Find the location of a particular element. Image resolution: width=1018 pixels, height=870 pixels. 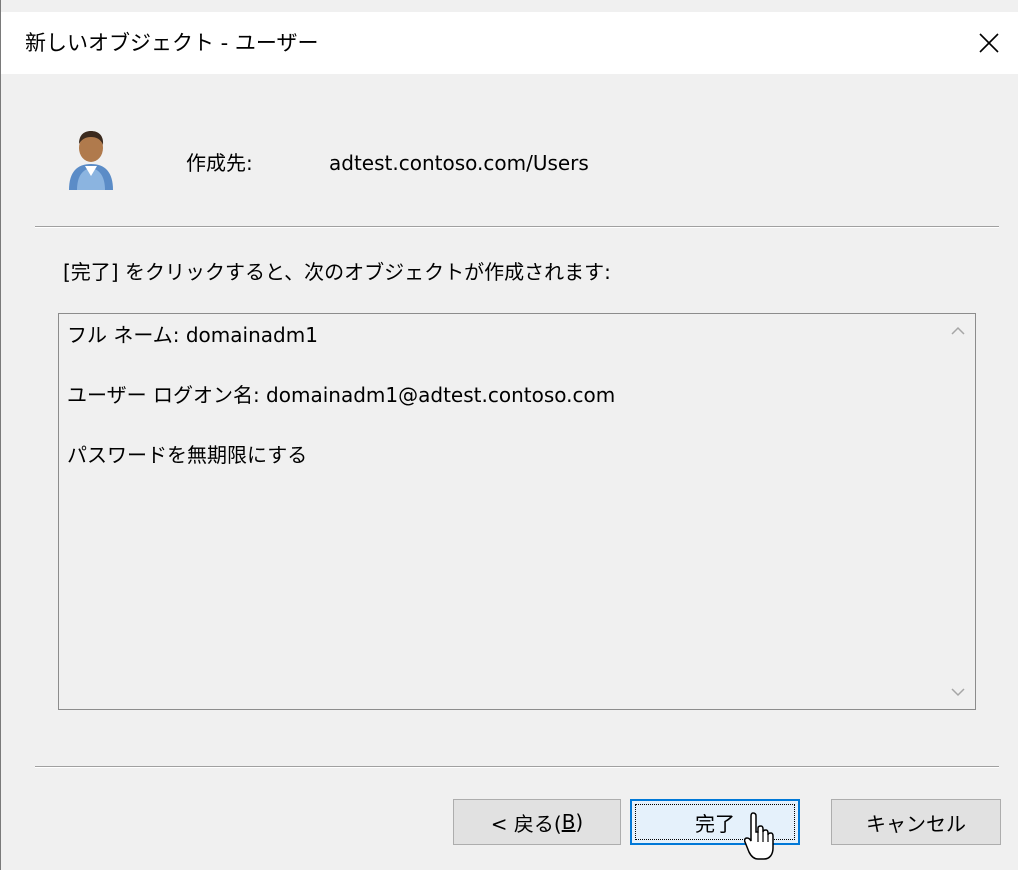

chevron-down-icon is located at coordinates (958, 692).